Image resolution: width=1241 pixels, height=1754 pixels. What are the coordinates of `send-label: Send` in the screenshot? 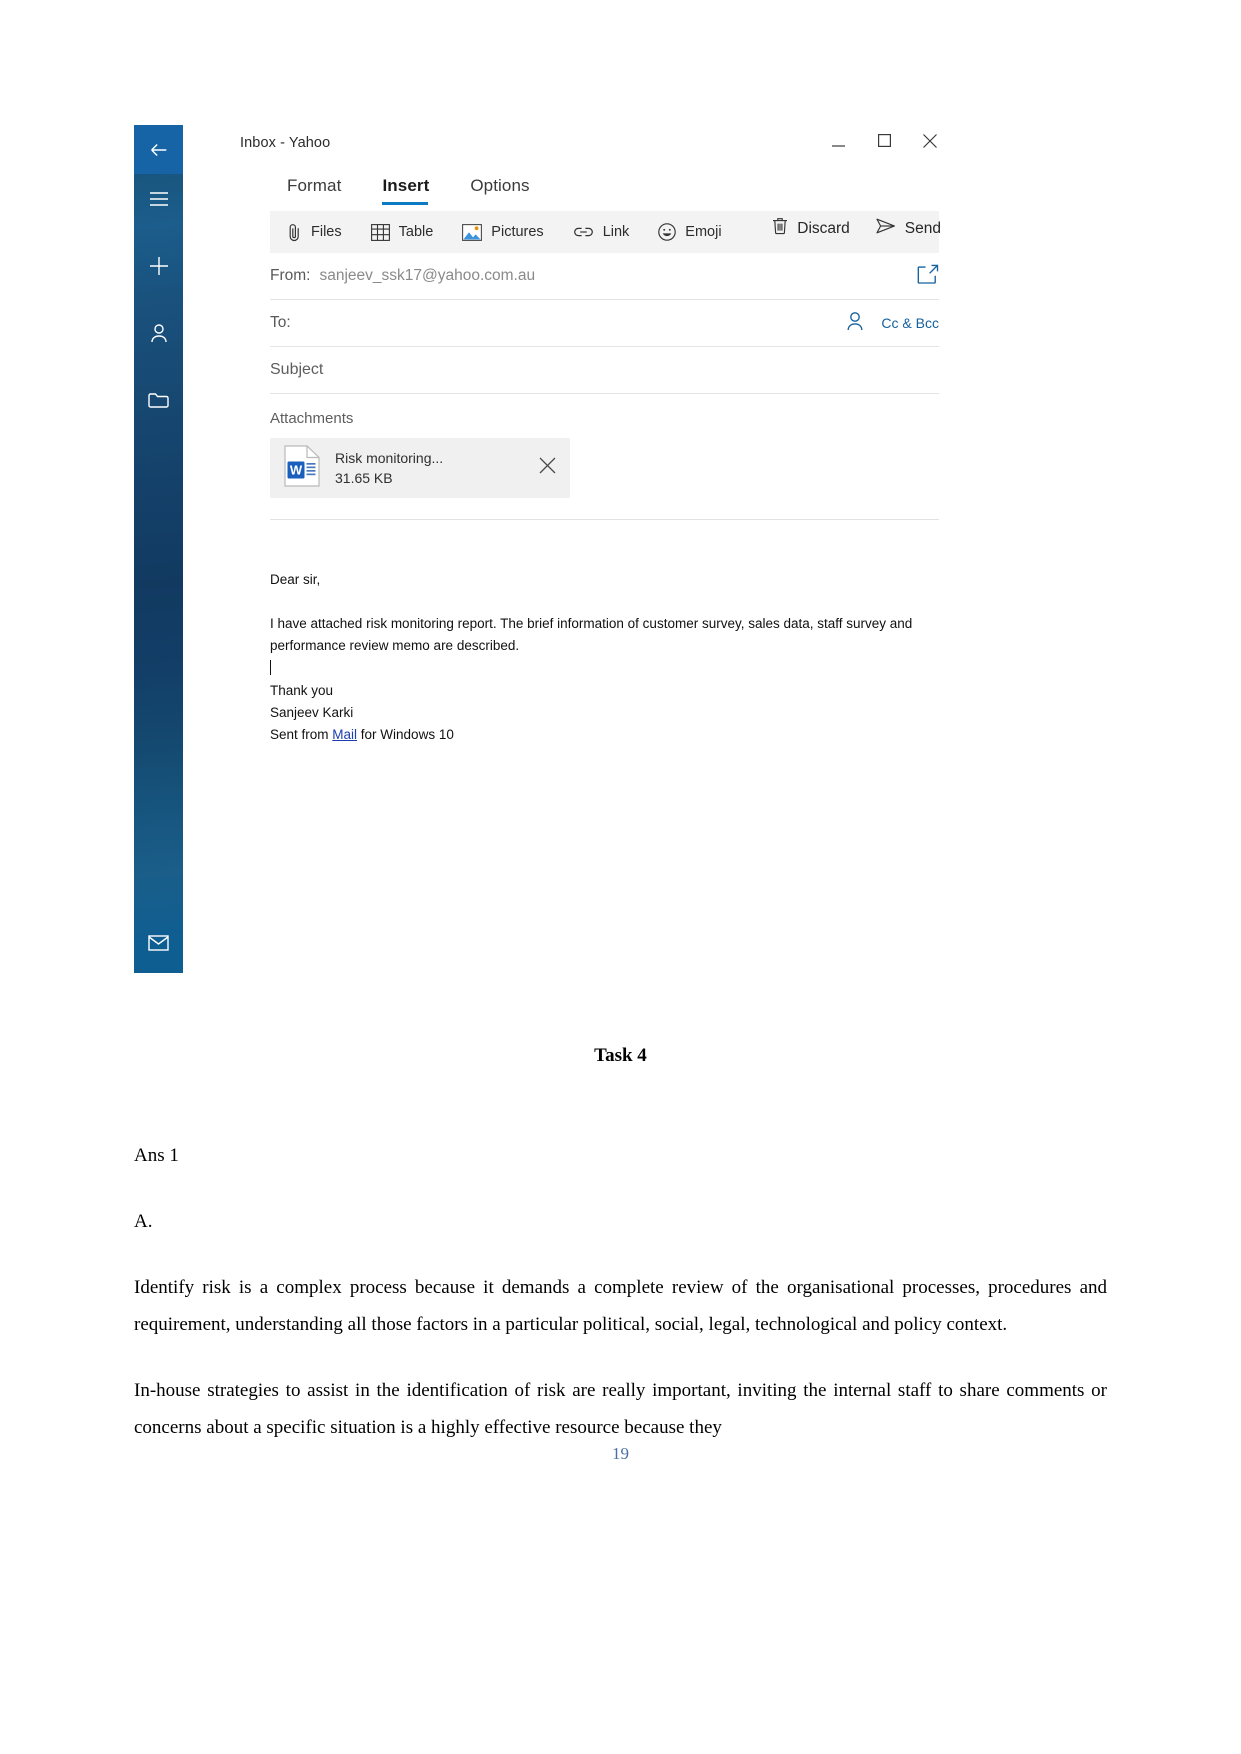 It's located at (922, 228).